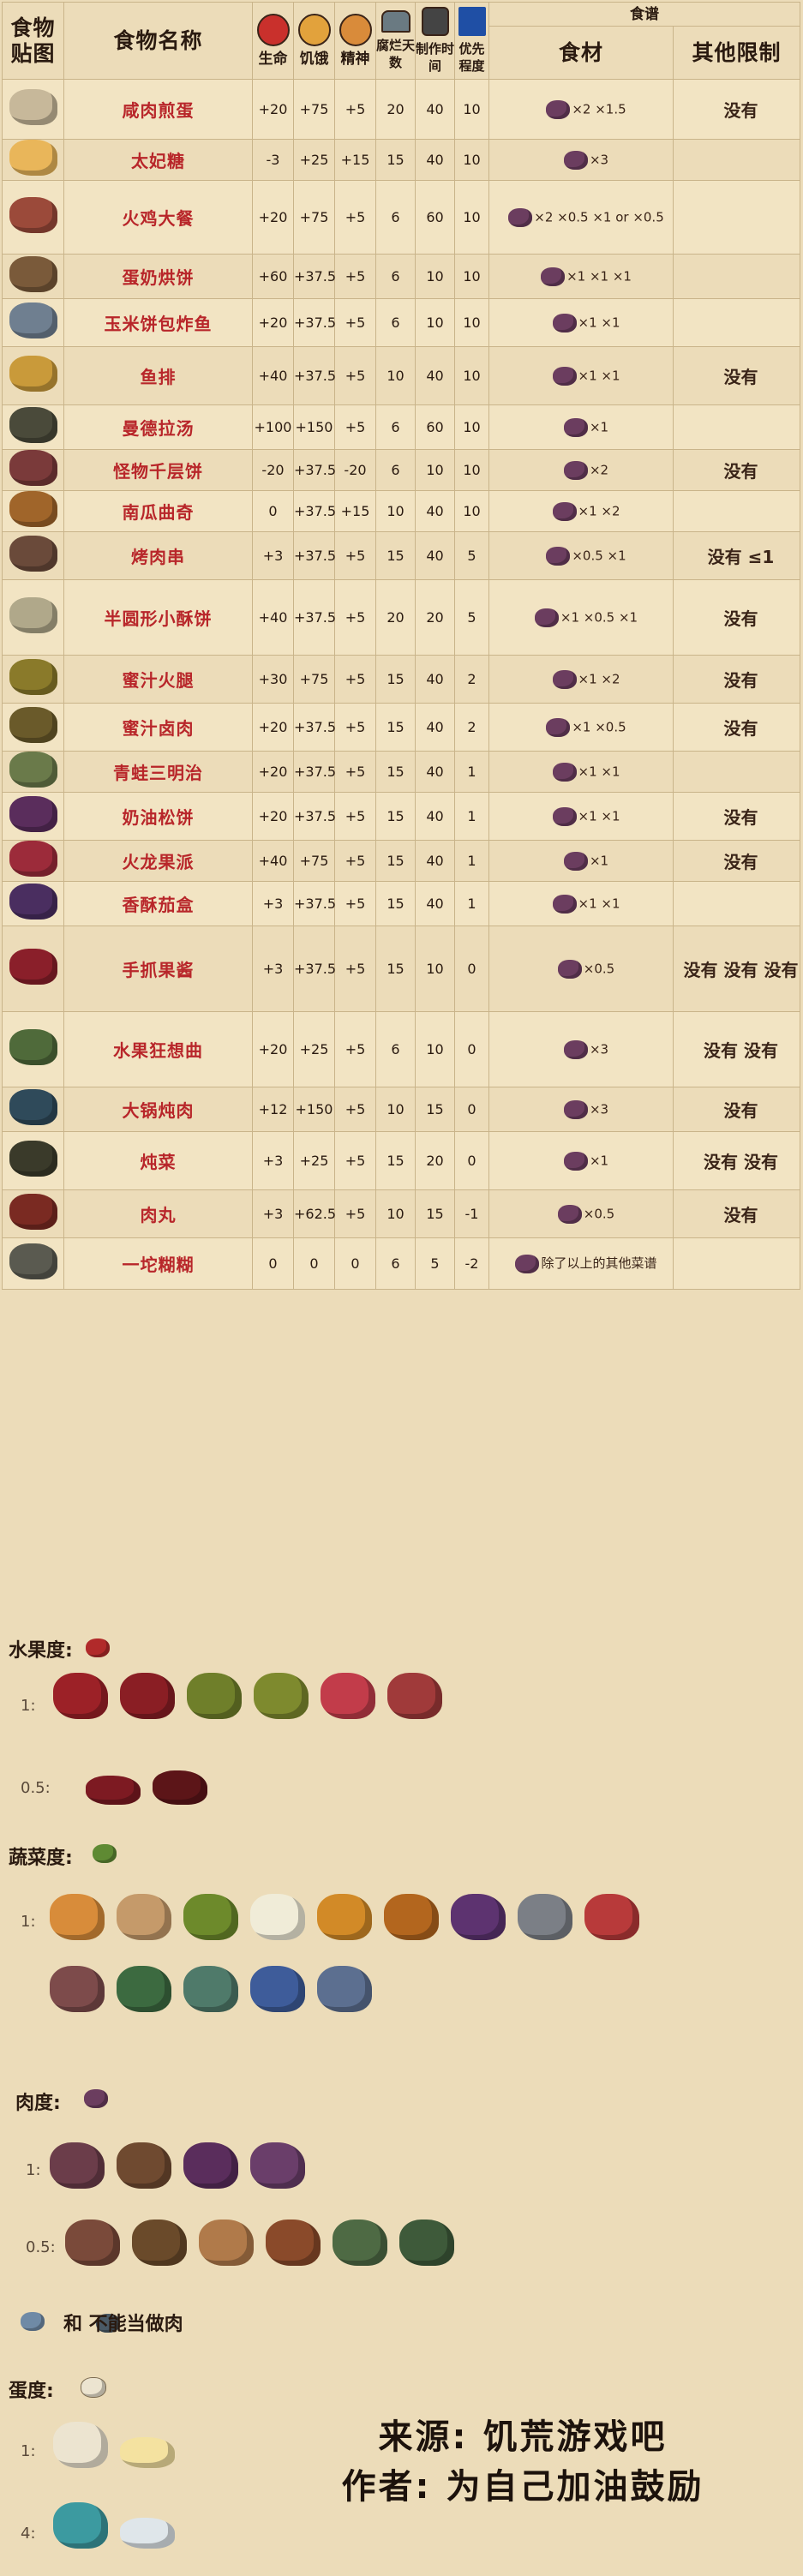 The height and width of the screenshot is (2576, 803). I want to click on cook-value: 60, so click(435, 427).